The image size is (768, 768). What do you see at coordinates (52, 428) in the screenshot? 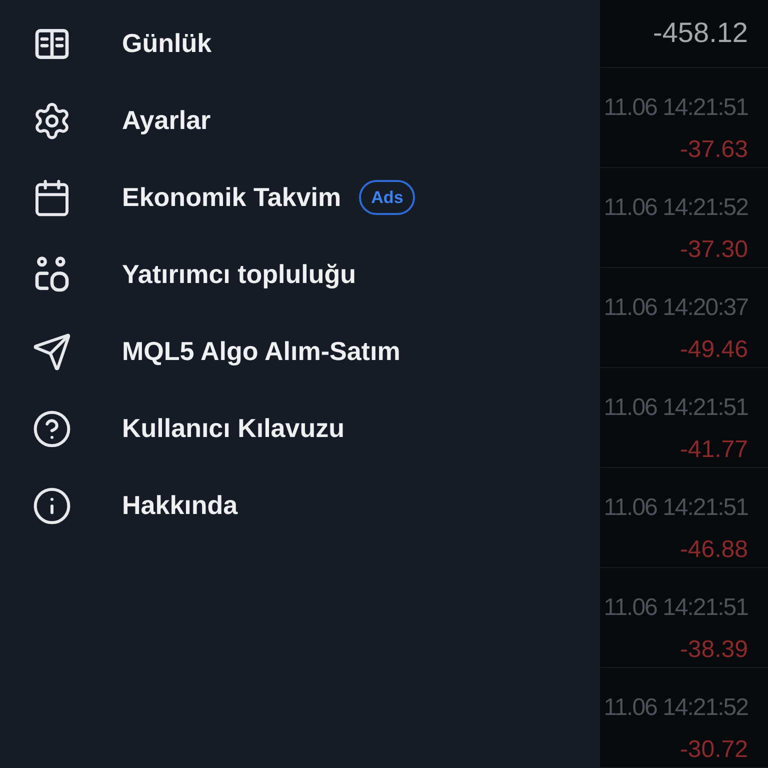
I see `help-icon` at bounding box center [52, 428].